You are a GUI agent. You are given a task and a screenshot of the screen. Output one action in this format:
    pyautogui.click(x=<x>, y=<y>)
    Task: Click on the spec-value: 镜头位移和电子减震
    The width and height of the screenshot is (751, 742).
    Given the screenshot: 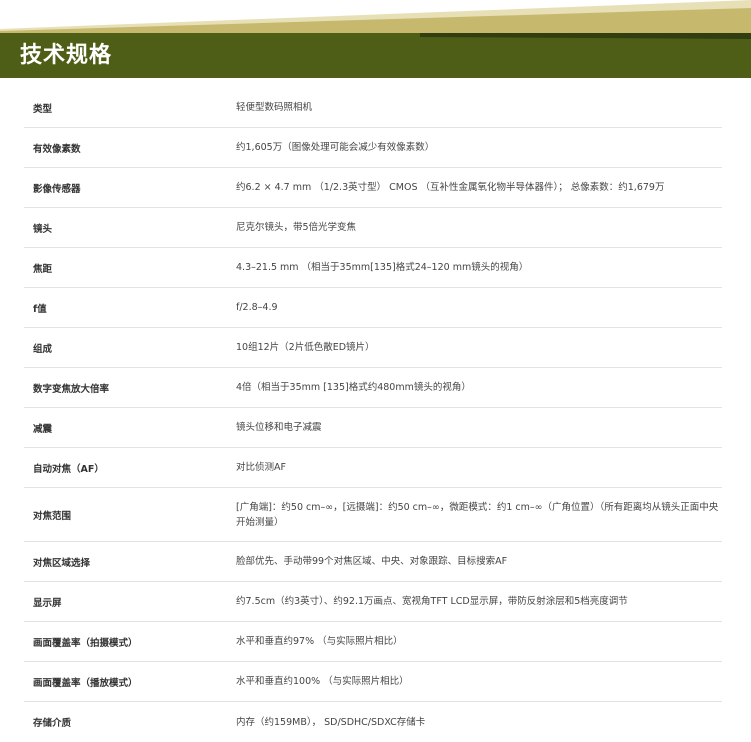 What is the action you would take?
    pyautogui.click(x=279, y=427)
    